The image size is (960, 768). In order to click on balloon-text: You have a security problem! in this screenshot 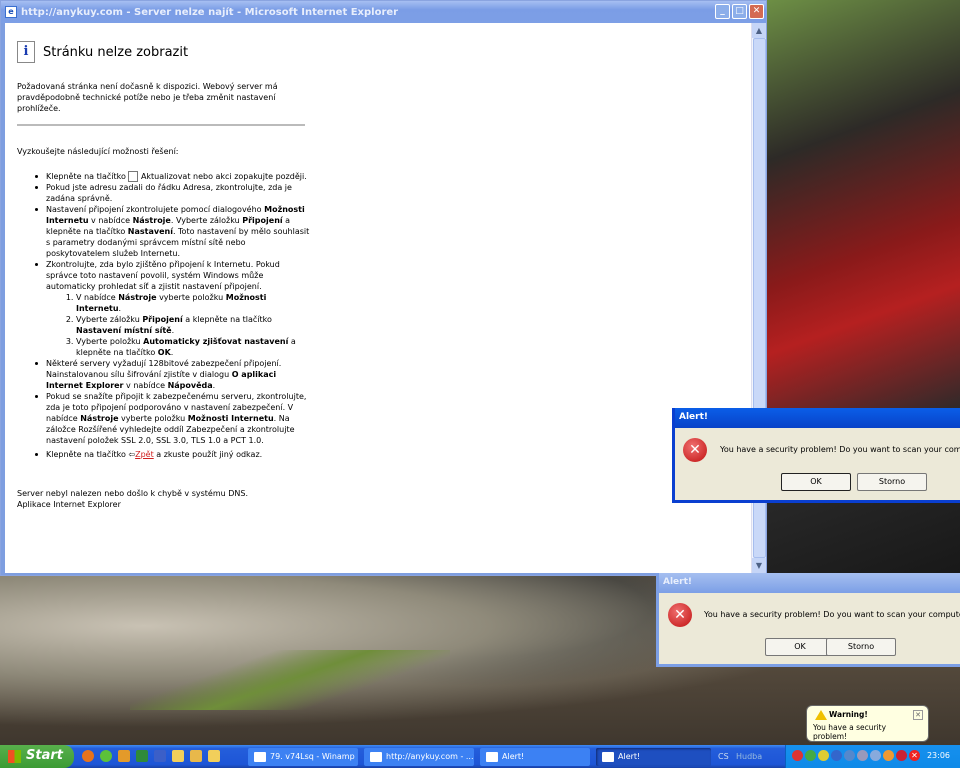, I will do `click(850, 732)`.